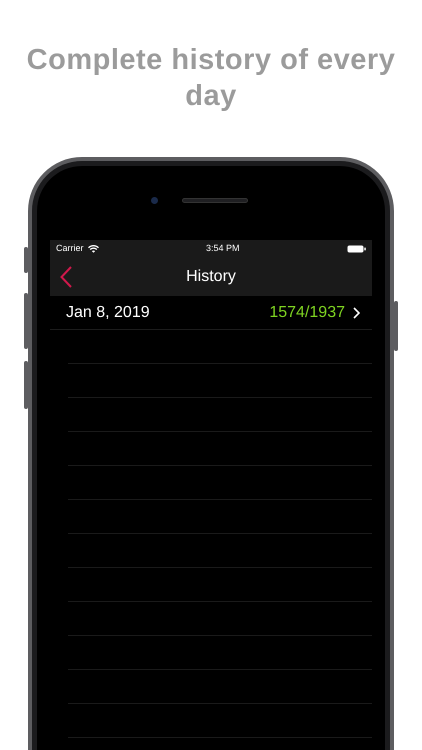  Describe the element at coordinates (154, 200) in the screenshot. I see `camera-dot` at that location.